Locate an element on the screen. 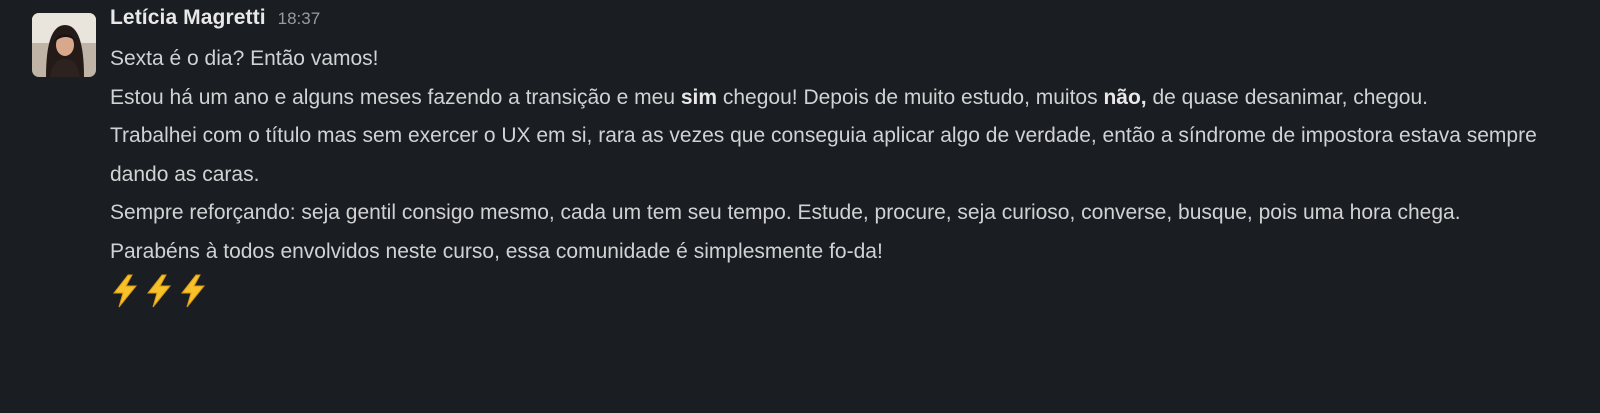  author-name: Letícia Magretti is located at coordinates (188, 18).